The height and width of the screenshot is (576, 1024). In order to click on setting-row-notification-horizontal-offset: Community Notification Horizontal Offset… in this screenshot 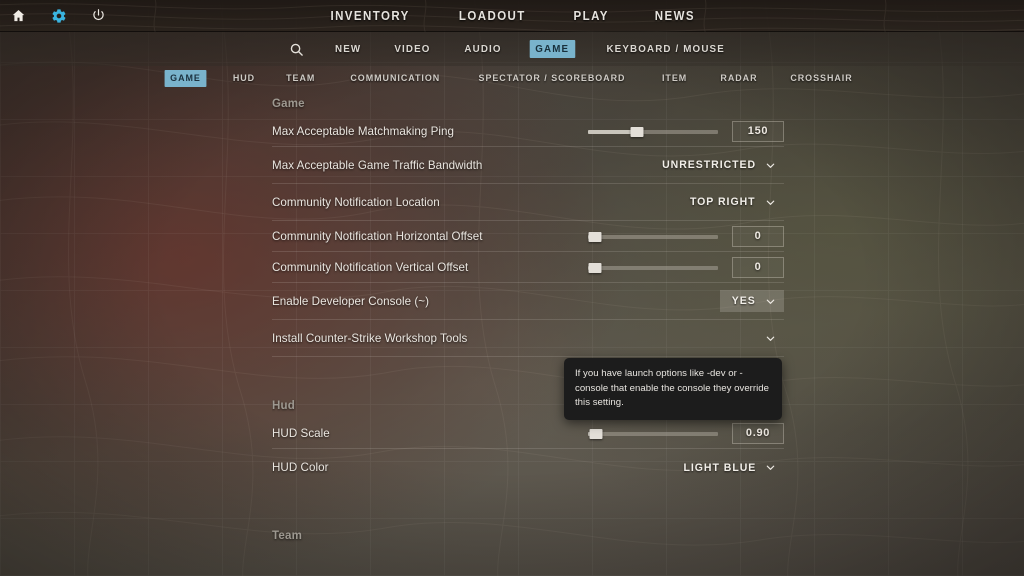, I will do `click(528, 236)`.